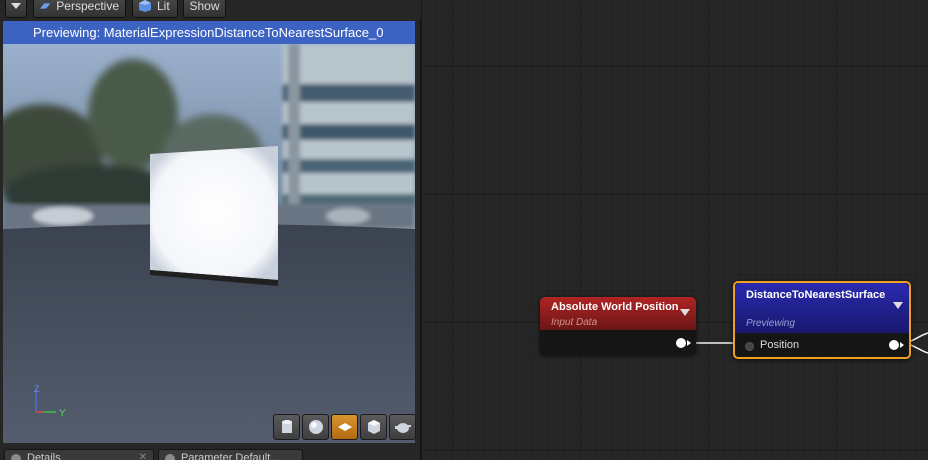  What do you see at coordinates (807, 343) in the screenshot?
I see `graph-wires` at bounding box center [807, 343].